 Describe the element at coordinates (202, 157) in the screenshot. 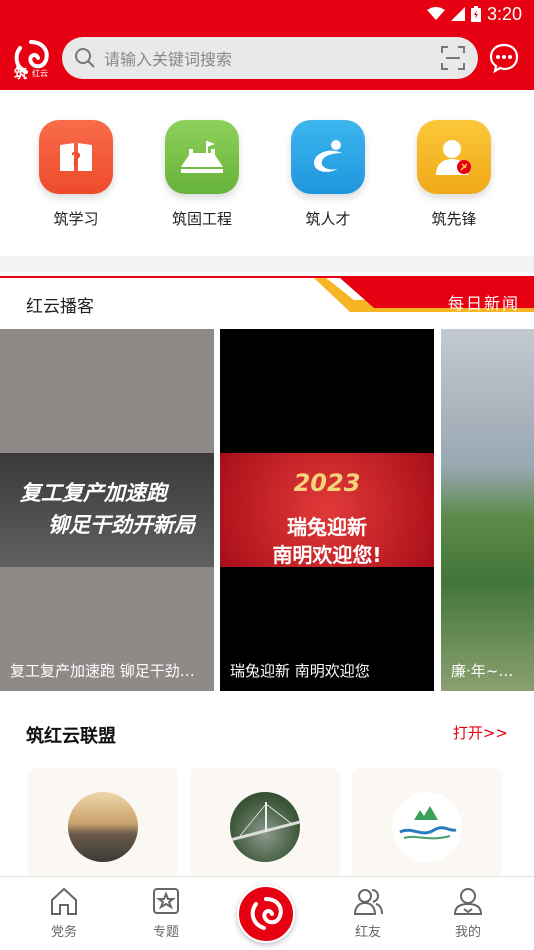

I see `great-wall-icon` at that location.